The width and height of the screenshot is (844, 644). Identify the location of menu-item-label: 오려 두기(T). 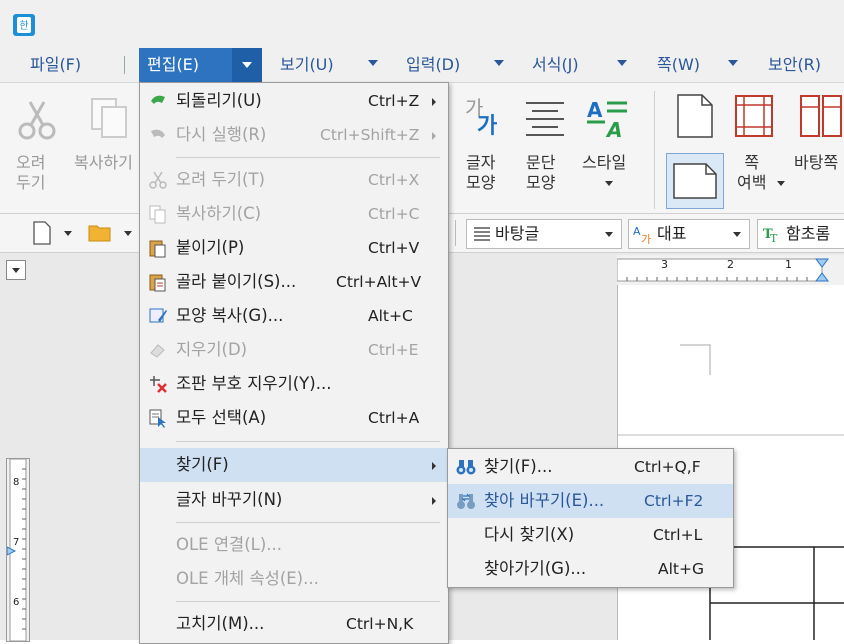
(220, 179).